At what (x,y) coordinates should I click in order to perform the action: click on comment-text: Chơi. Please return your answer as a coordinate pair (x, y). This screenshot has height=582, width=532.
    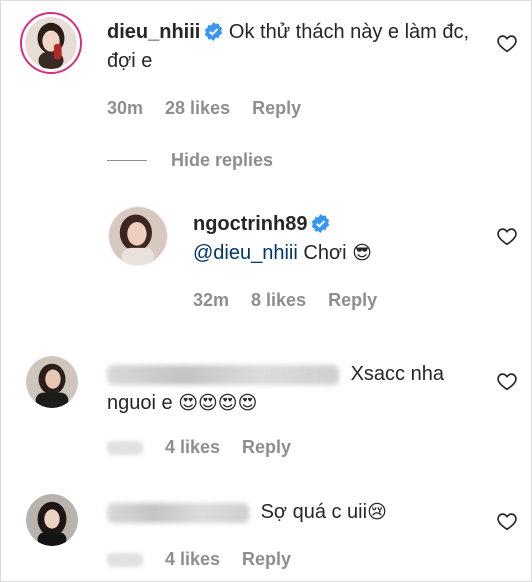
    Looking at the image, I should click on (325, 253).